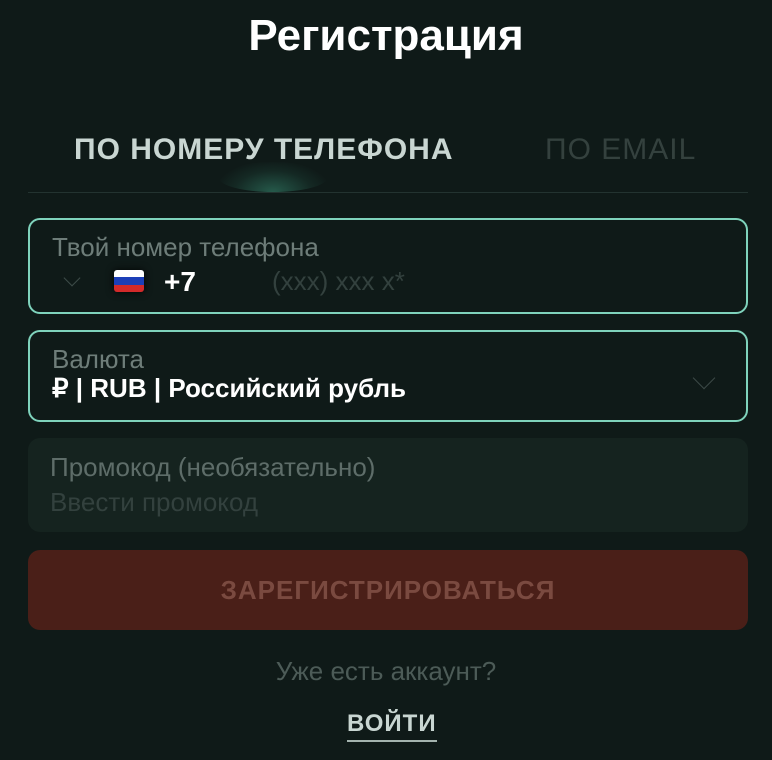  Describe the element at coordinates (185, 247) in the screenshot. I see `phone-field-label: Твой номер телефона` at that location.